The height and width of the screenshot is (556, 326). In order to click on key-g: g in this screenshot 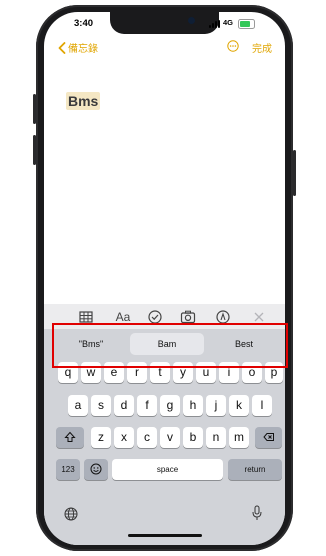, I will do `click(170, 405)`.